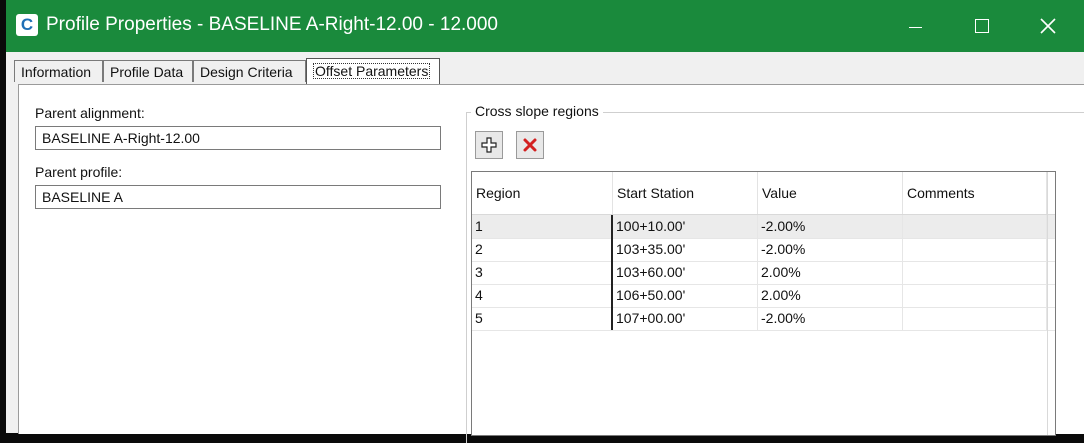 Image resolution: width=1084 pixels, height=443 pixels. Describe the element at coordinates (542, 272) in the screenshot. I see `region-cell: 3` at that location.